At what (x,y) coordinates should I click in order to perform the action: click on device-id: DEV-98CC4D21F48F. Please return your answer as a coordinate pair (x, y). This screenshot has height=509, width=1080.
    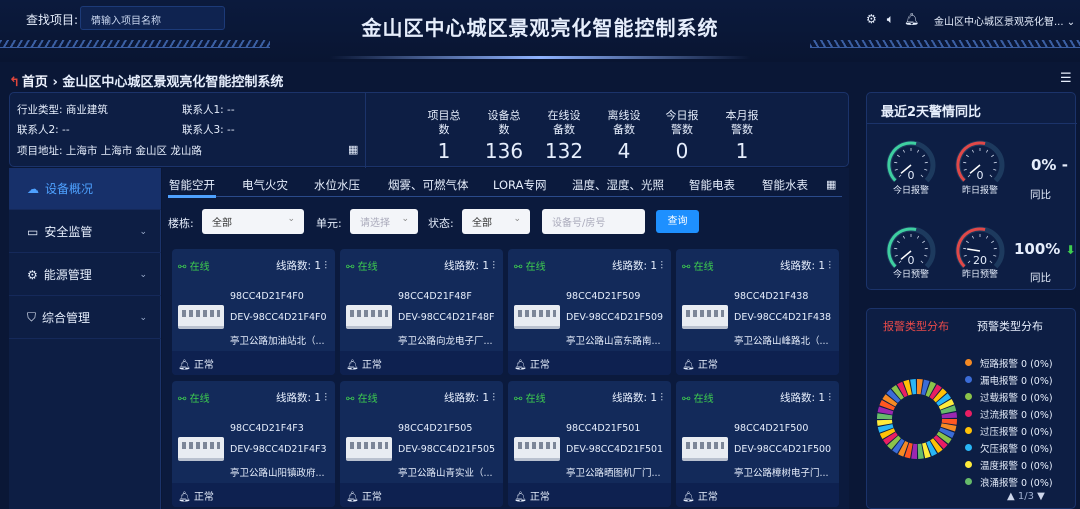
    Looking at the image, I should click on (446, 317).